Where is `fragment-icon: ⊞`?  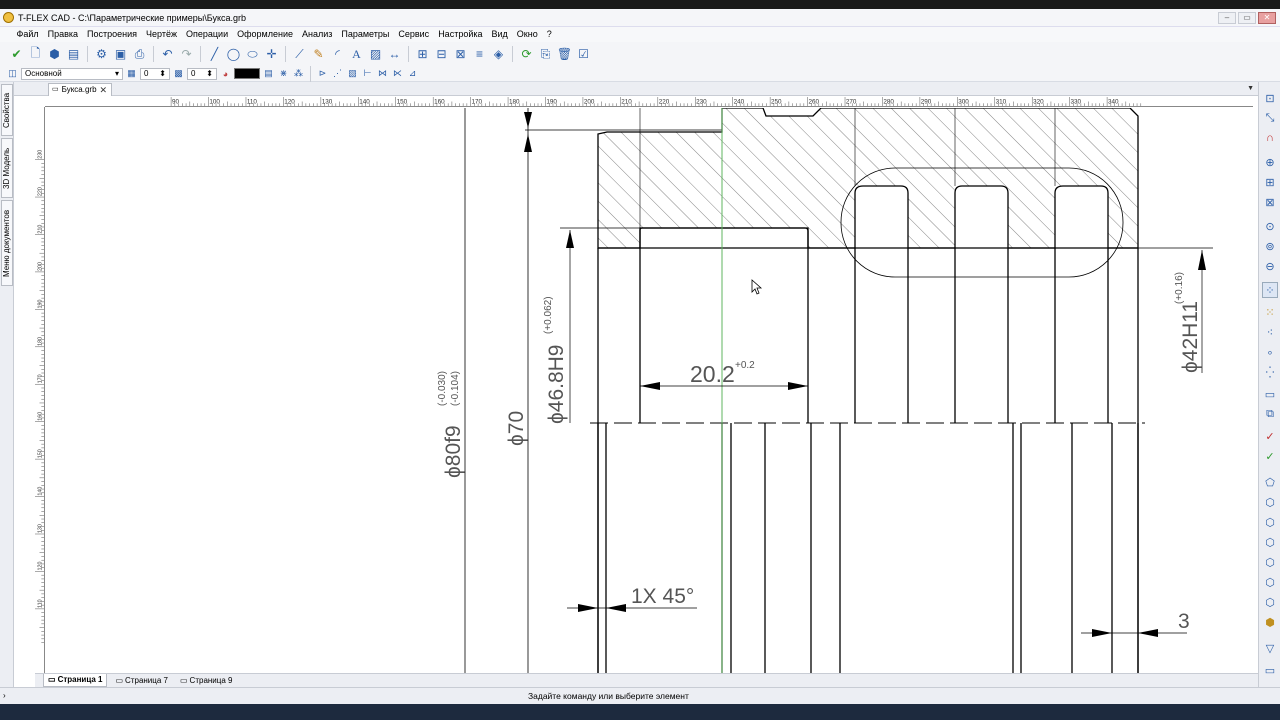 fragment-icon: ⊞ is located at coordinates (422, 54).